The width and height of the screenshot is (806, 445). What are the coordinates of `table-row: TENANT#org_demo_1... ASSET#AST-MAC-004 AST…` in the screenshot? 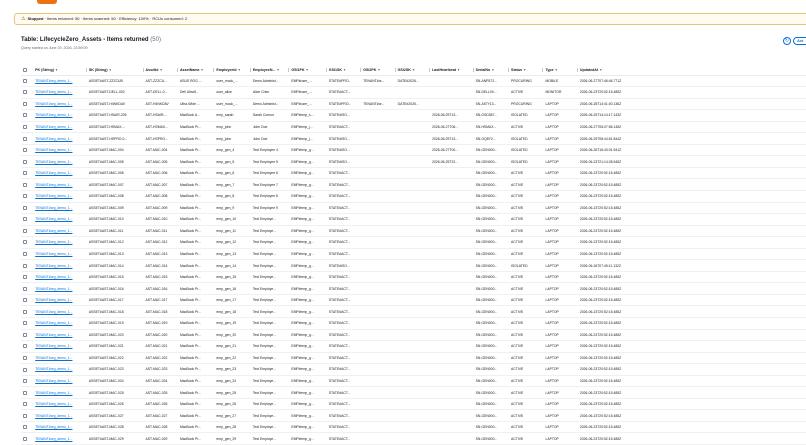 It's located at (413, 150).